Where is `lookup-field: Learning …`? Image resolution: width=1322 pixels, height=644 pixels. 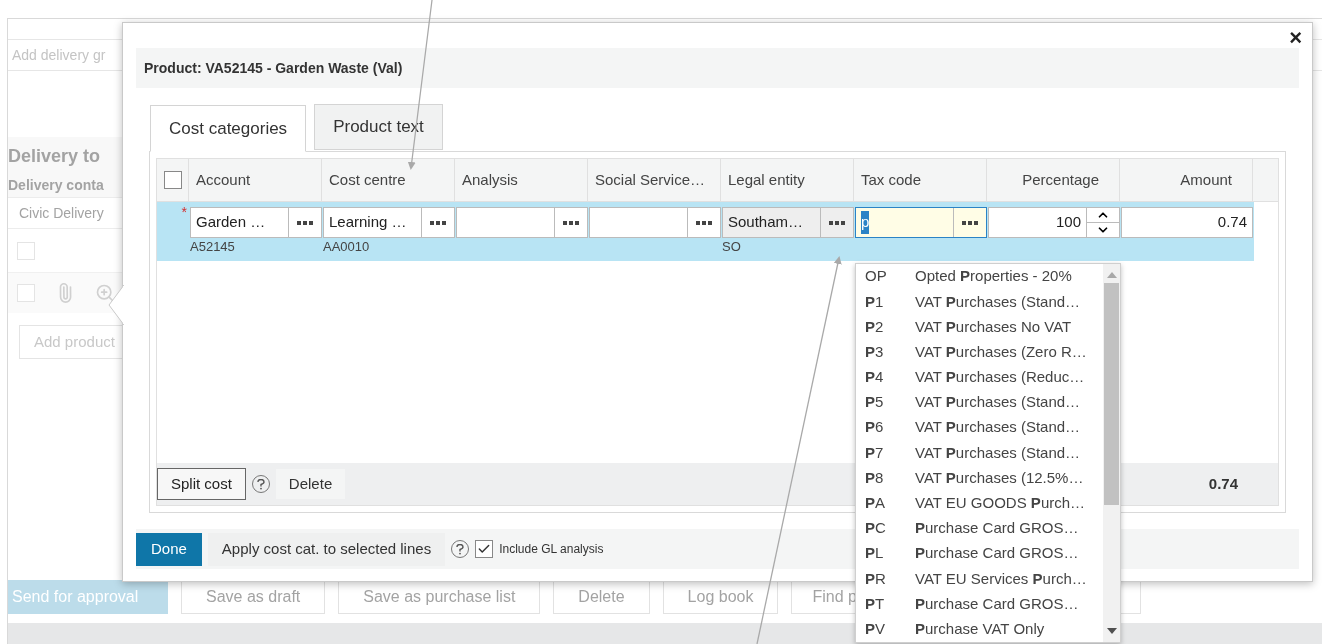
lookup-field: Learning … is located at coordinates (389, 222).